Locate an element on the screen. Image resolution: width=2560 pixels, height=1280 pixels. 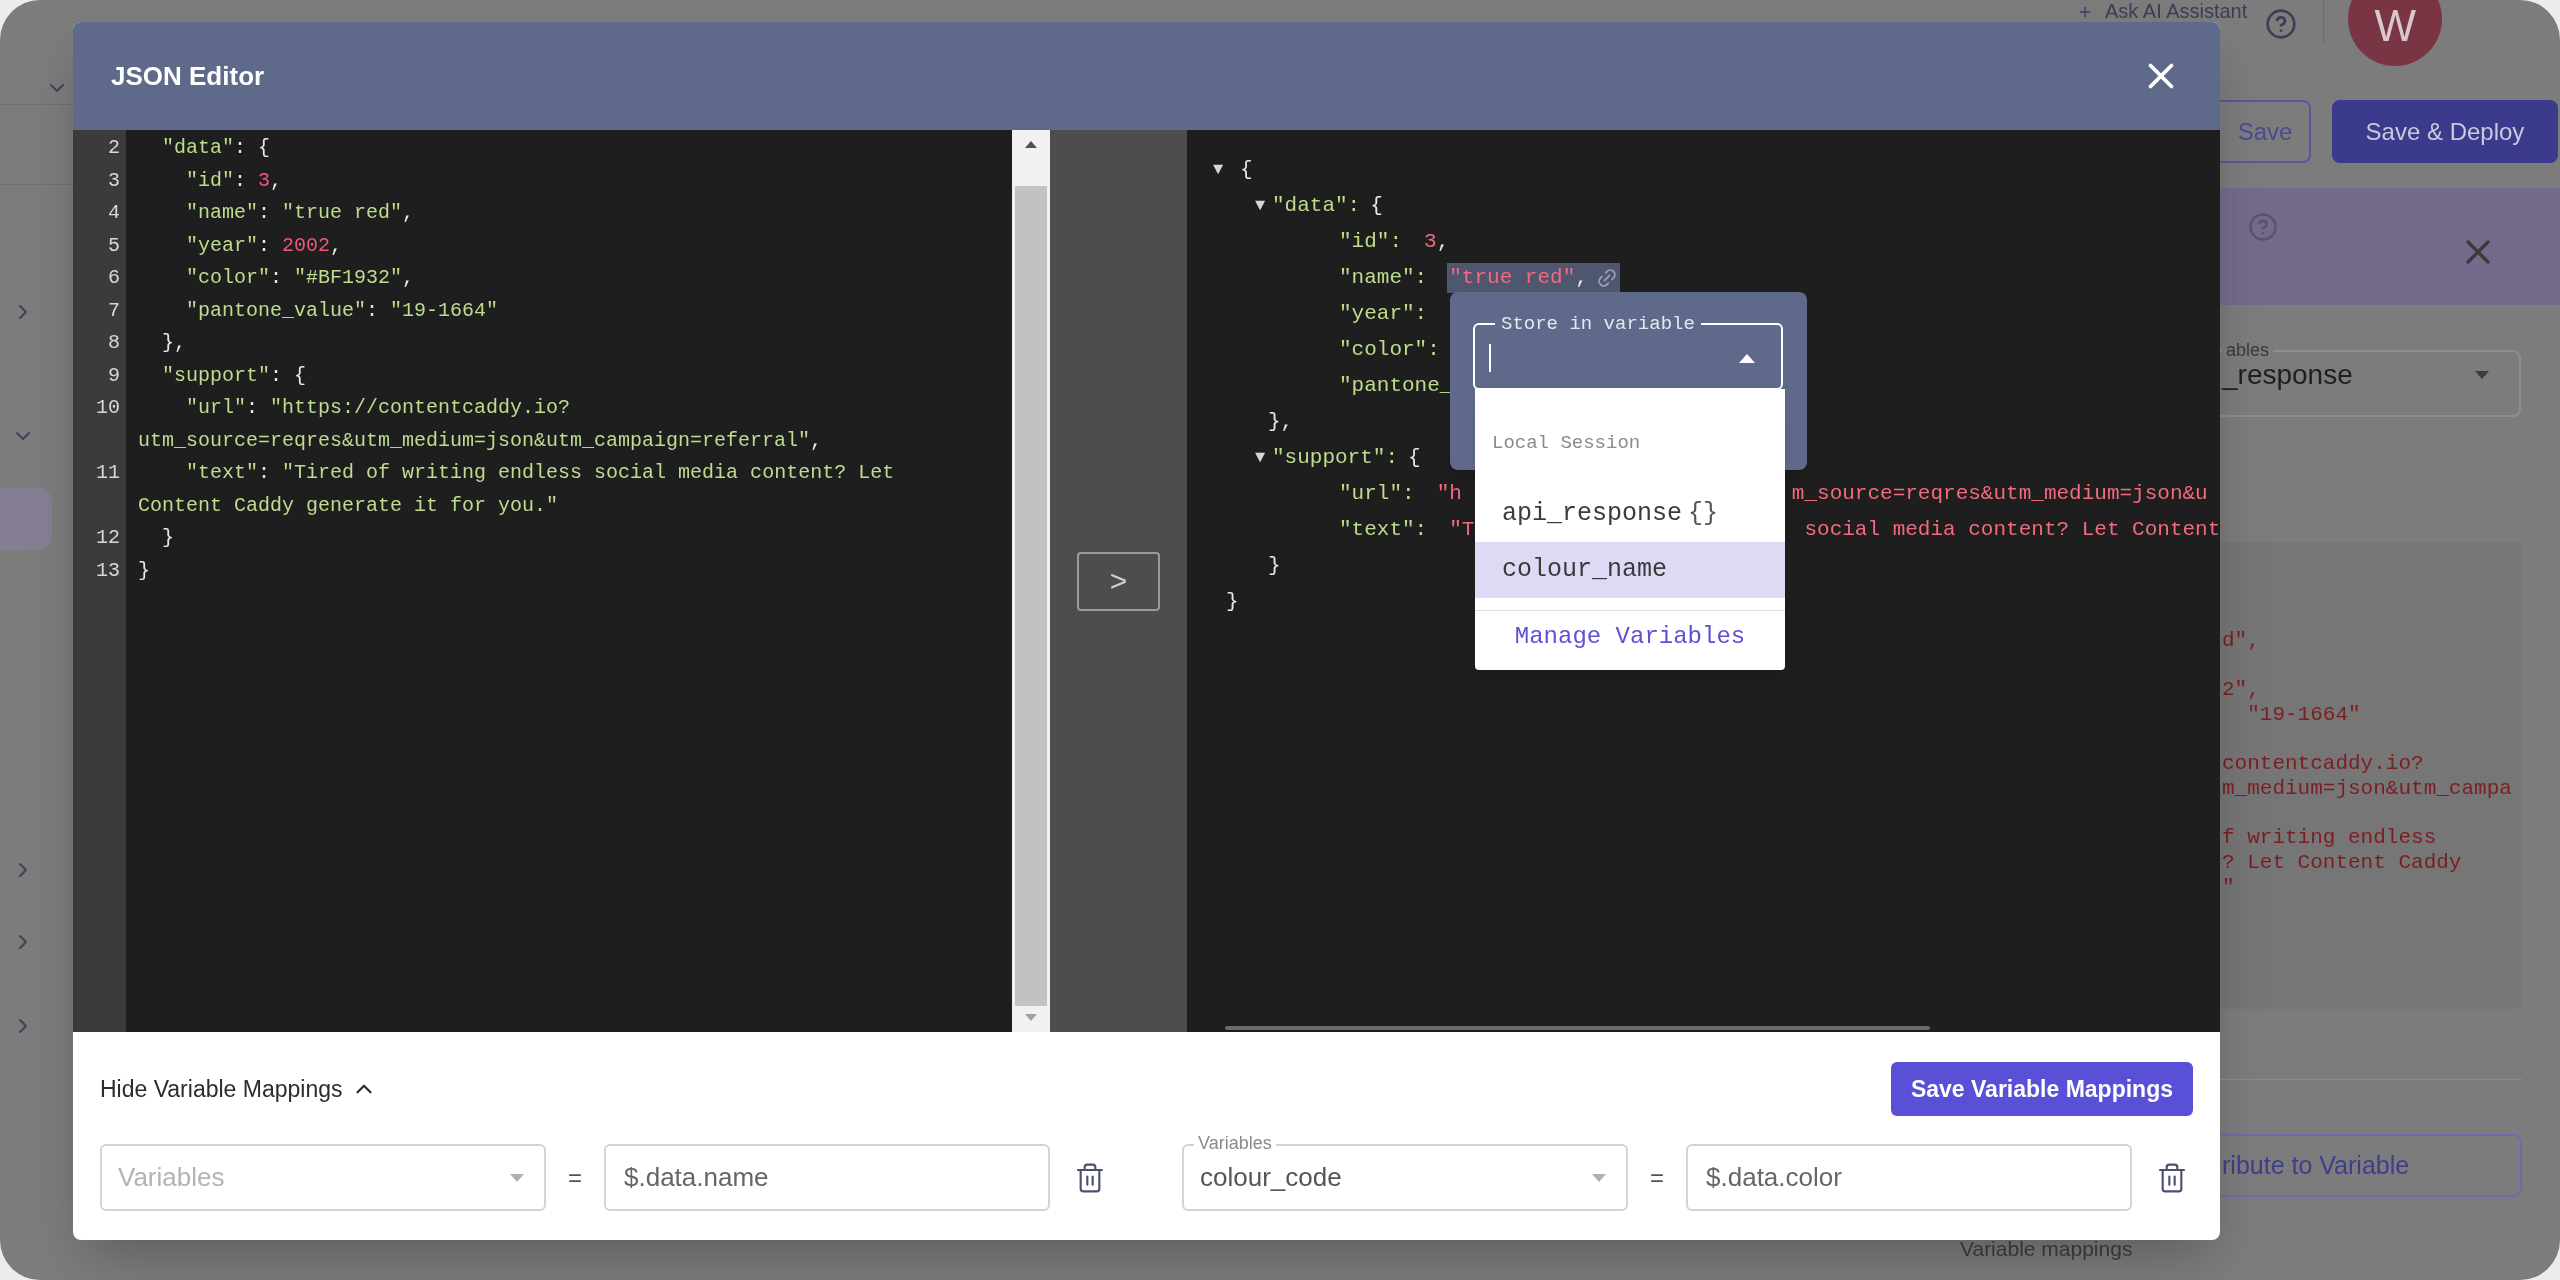
line-number: 9 is located at coordinates (114, 375).